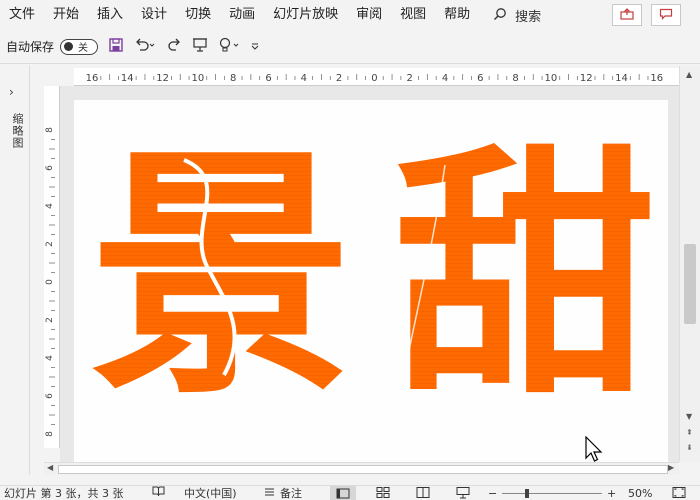  I want to click on horizontal-scrollbar: ◀ ▶, so click(361, 468).